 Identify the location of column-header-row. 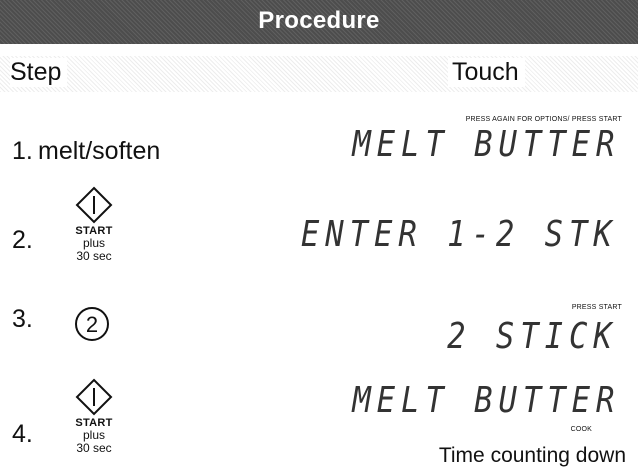
(319, 74).